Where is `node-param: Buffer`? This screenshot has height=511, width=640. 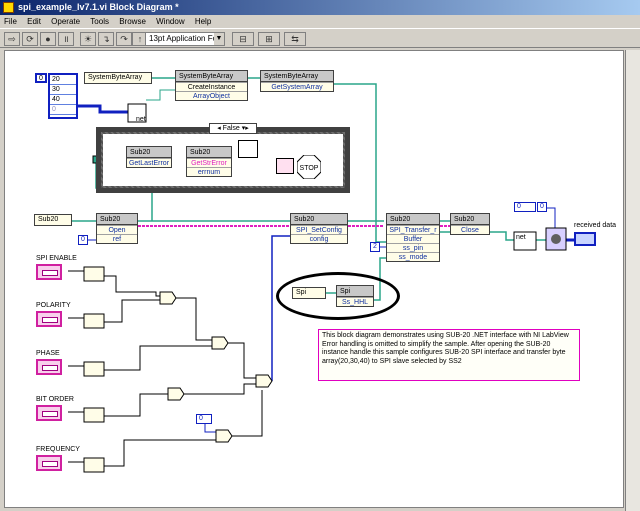
node-param: Buffer is located at coordinates (413, 238).